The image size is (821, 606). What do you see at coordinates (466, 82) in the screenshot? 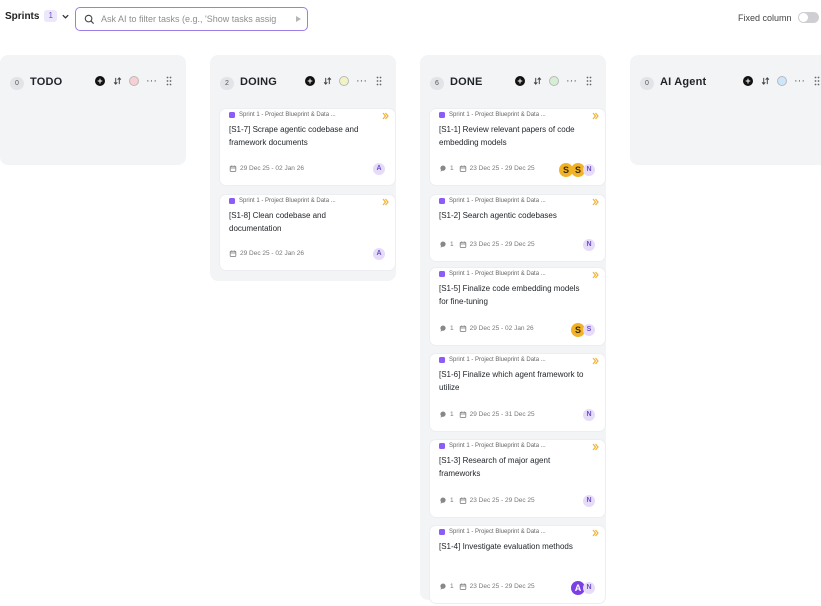
I see `column-title: DONE` at bounding box center [466, 82].